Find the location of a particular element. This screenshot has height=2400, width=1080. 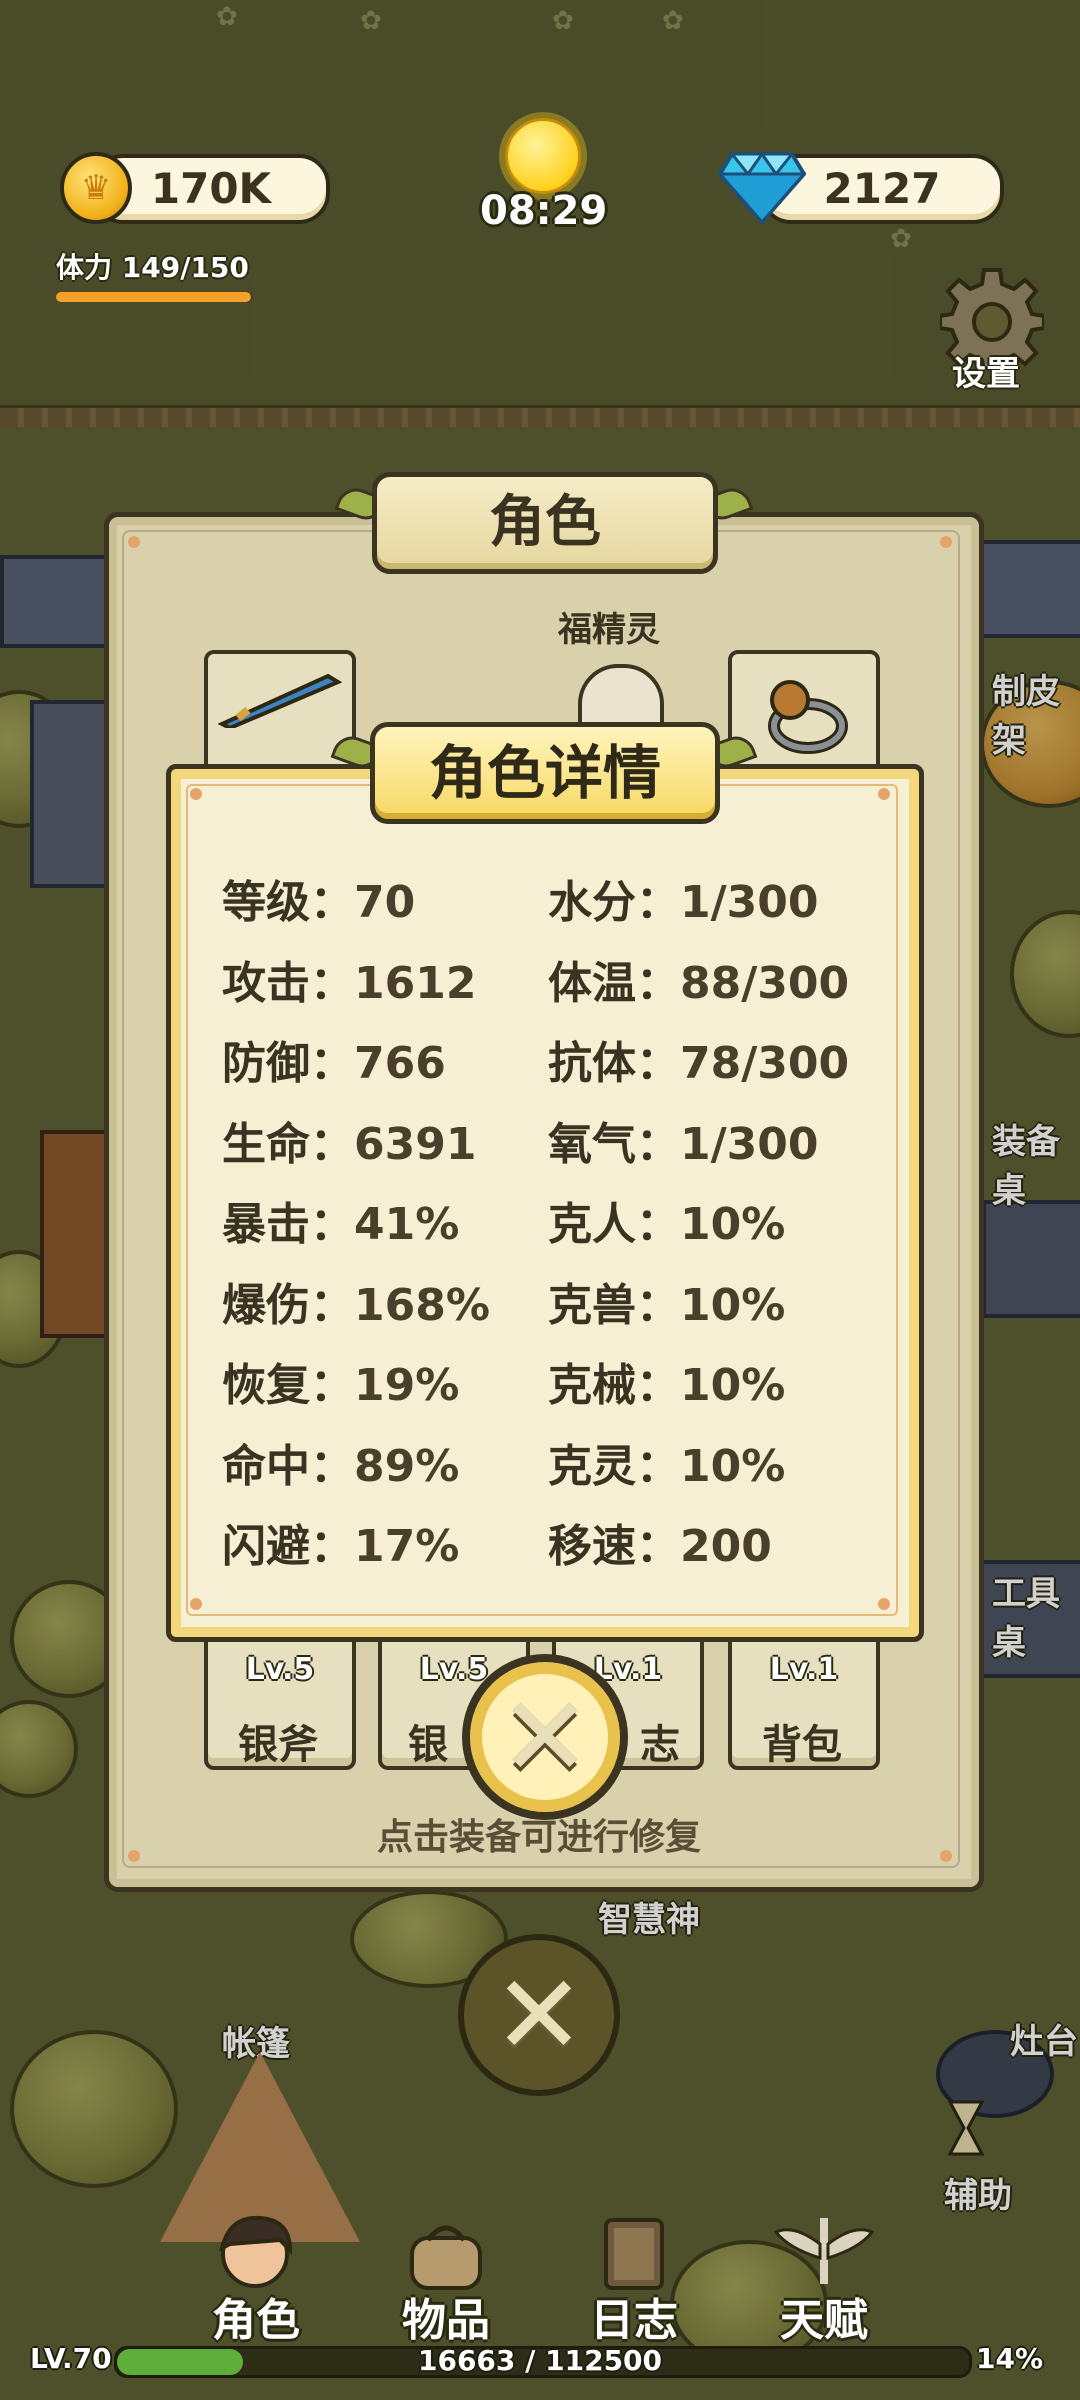

stamina-bar is located at coordinates (154, 297).